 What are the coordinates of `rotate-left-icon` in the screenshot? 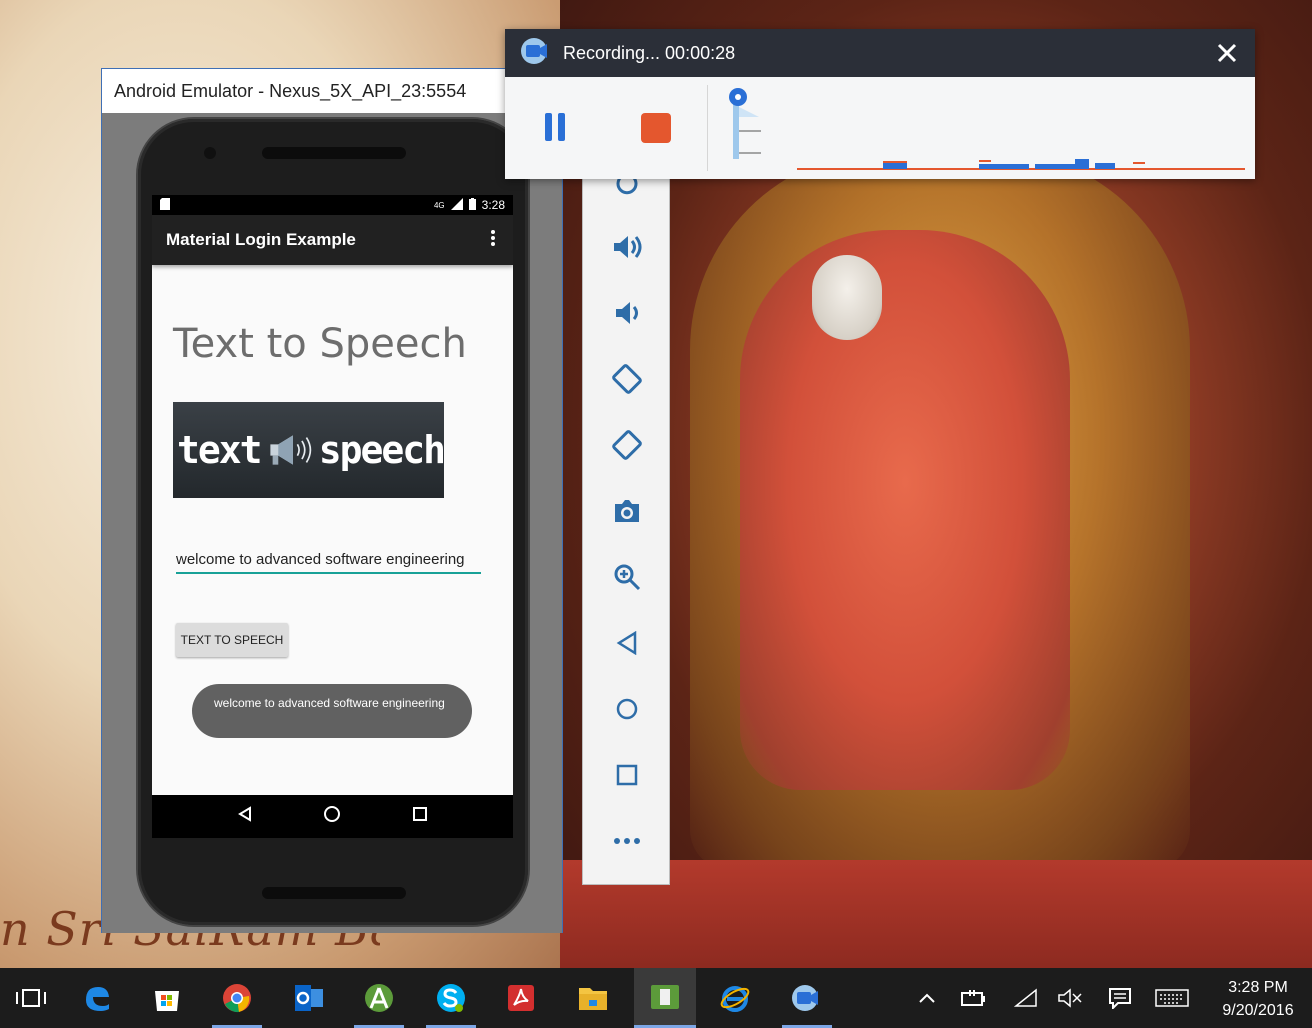 It's located at (627, 379).